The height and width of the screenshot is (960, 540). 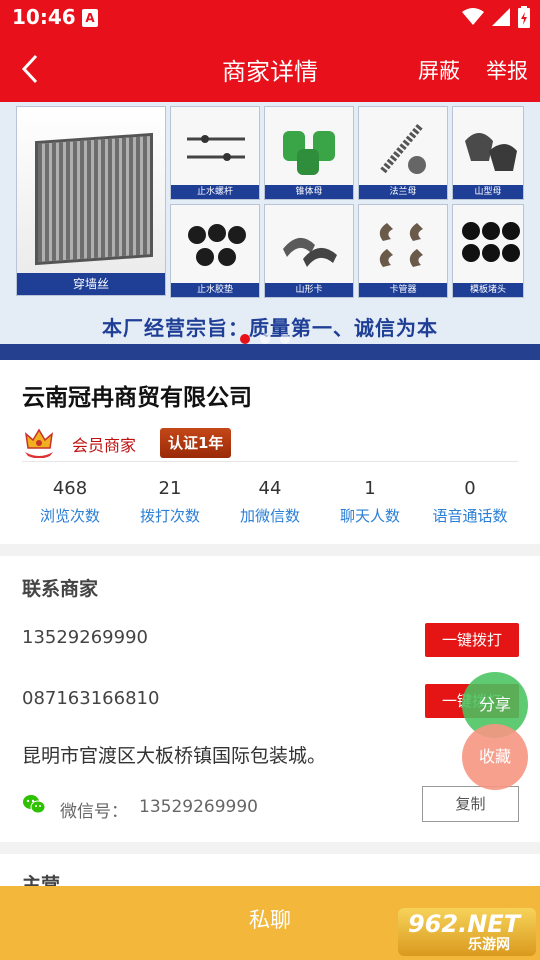 What do you see at coordinates (489, 945) in the screenshot?
I see `watermark-sub: 乐游网` at bounding box center [489, 945].